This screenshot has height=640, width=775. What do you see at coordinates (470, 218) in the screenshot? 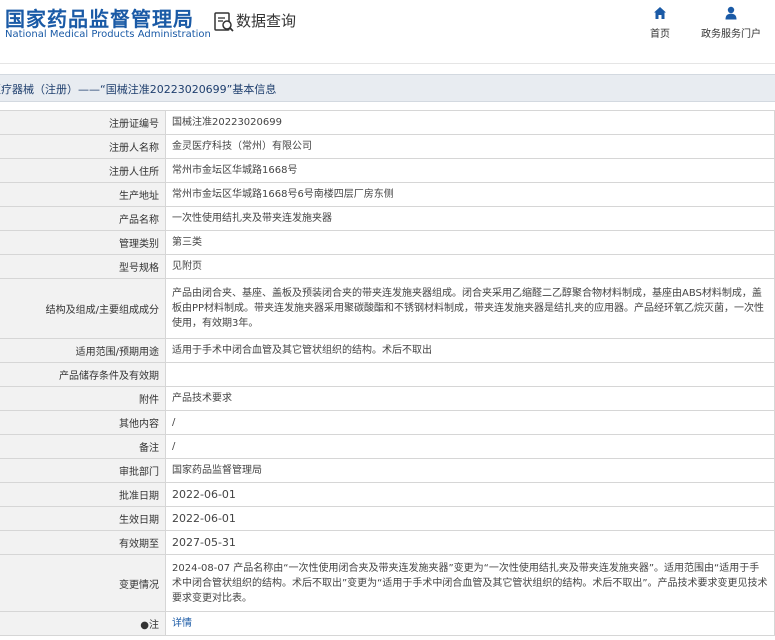
I see `field-value: 一次性使用结扎夹及带夹连发施夹器` at bounding box center [470, 218].